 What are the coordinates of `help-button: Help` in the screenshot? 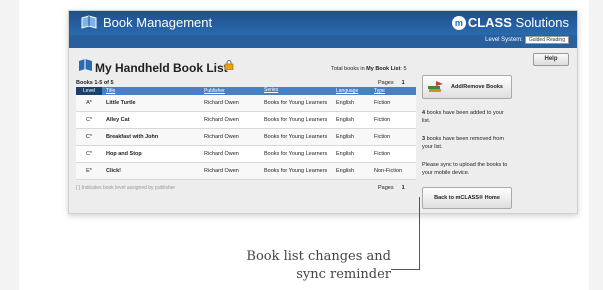 It's located at (551, 59).